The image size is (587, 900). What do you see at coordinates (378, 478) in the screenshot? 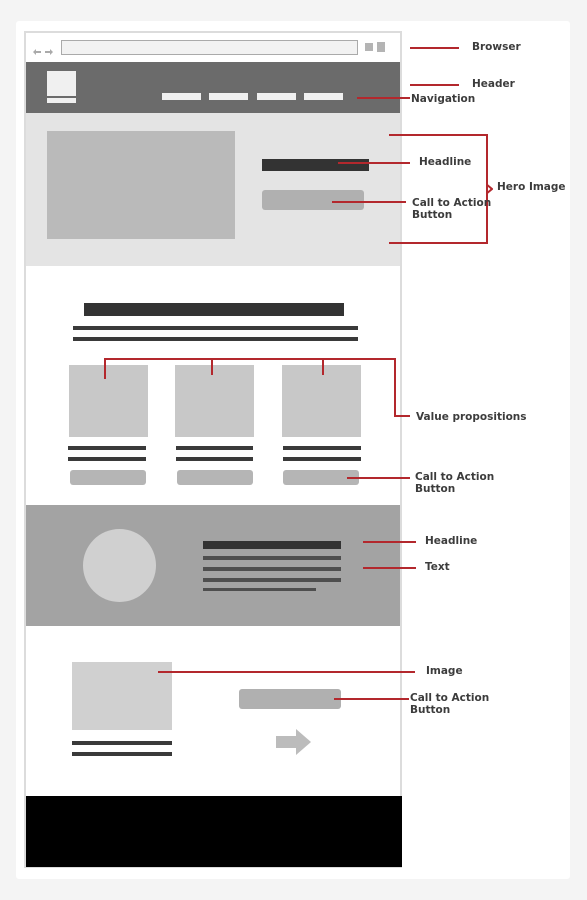
I see `annotation-line-value-cta` at bounding box center [378, 478].